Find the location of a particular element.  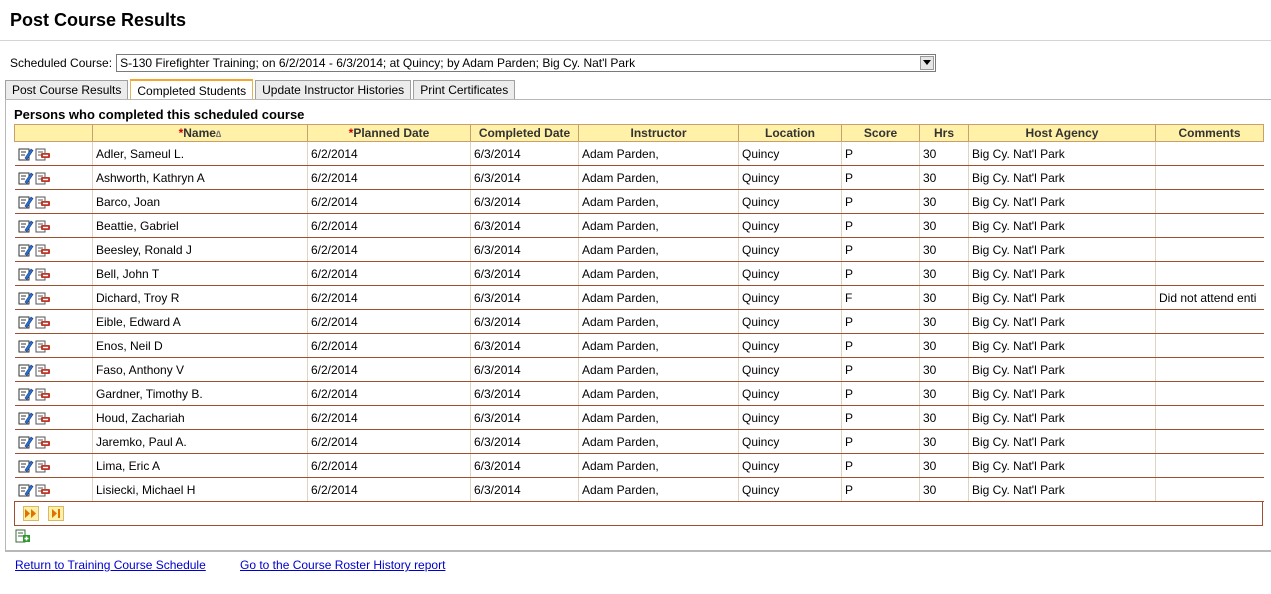

col-header-host-agency: Host Agency is located at coordinates (1062, 133).